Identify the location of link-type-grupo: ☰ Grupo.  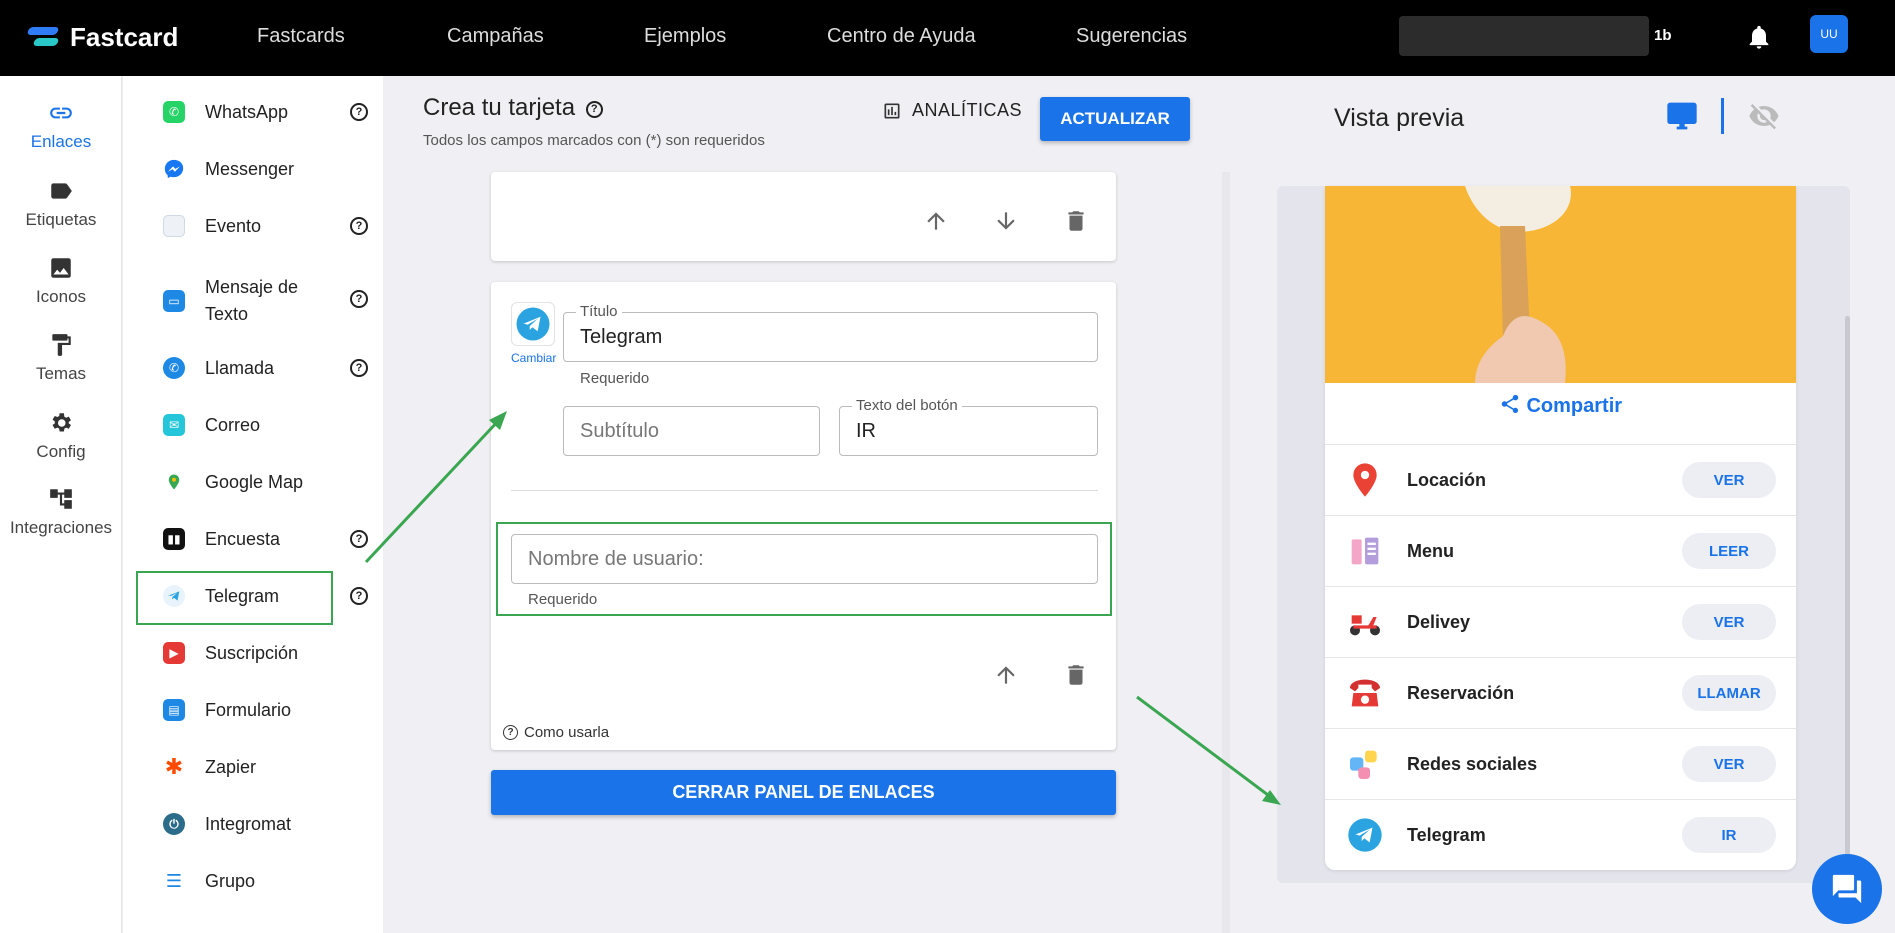
(263, 881).